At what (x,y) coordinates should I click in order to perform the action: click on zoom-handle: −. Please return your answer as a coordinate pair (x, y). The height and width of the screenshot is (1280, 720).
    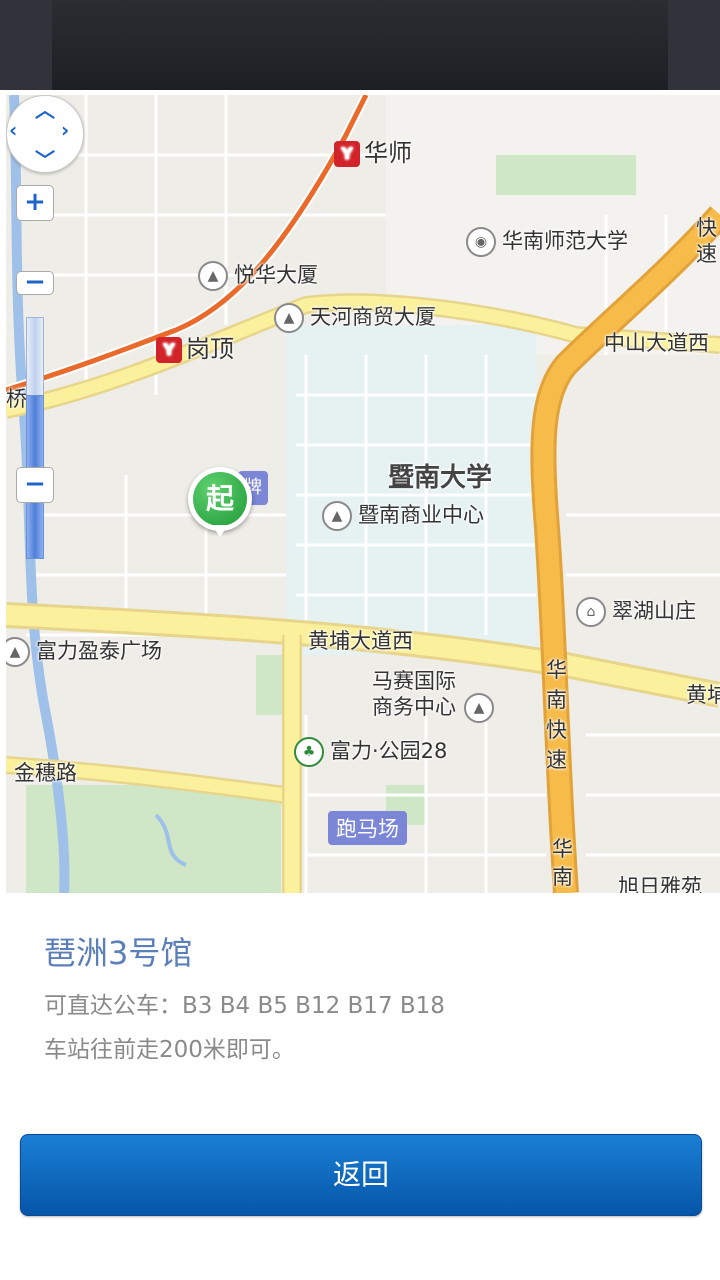
    Looking at the image, I should click on (35, 282).